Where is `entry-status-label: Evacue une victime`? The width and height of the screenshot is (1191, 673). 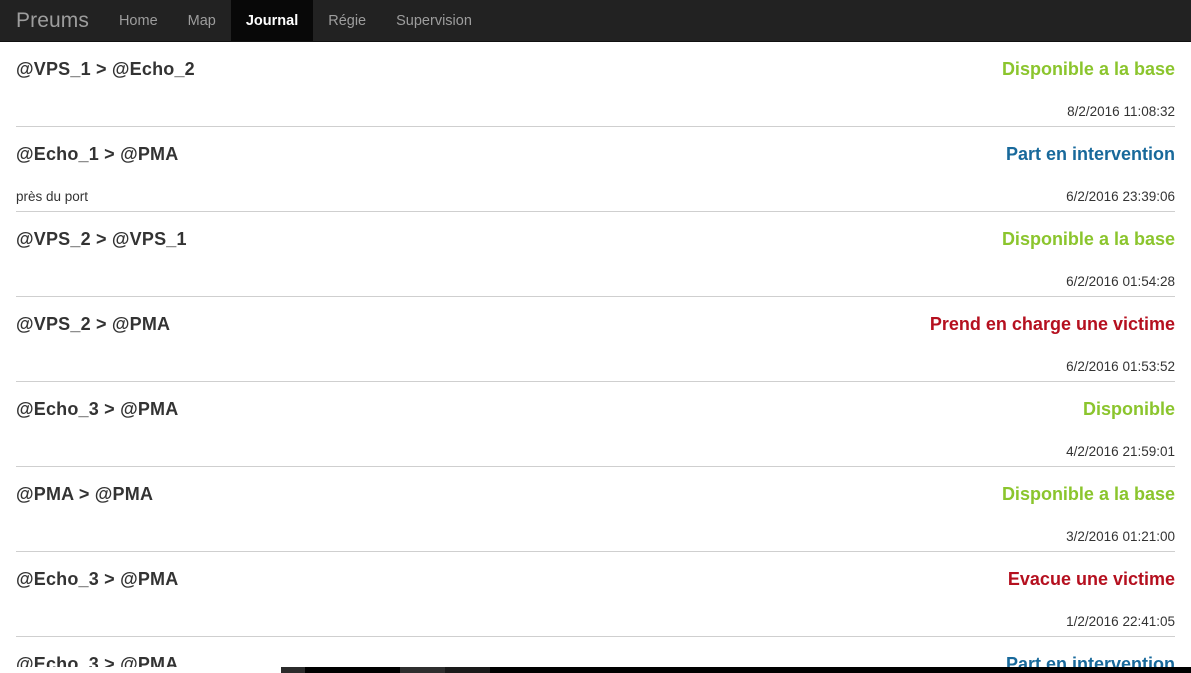
entry-status-label: Evacue une victime is located at coordinates (1091, 579).